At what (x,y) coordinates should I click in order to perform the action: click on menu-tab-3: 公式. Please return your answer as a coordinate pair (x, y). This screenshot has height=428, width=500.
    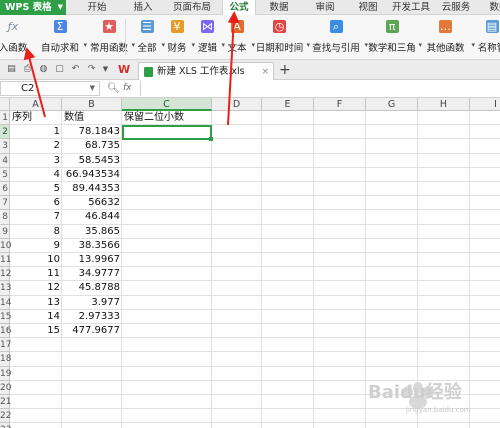
    Looking at the image, I should click on (239, 7).